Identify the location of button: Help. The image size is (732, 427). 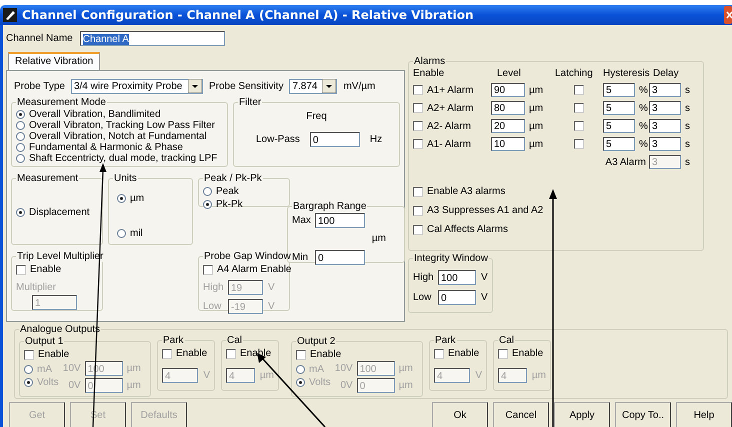
(704, 414).